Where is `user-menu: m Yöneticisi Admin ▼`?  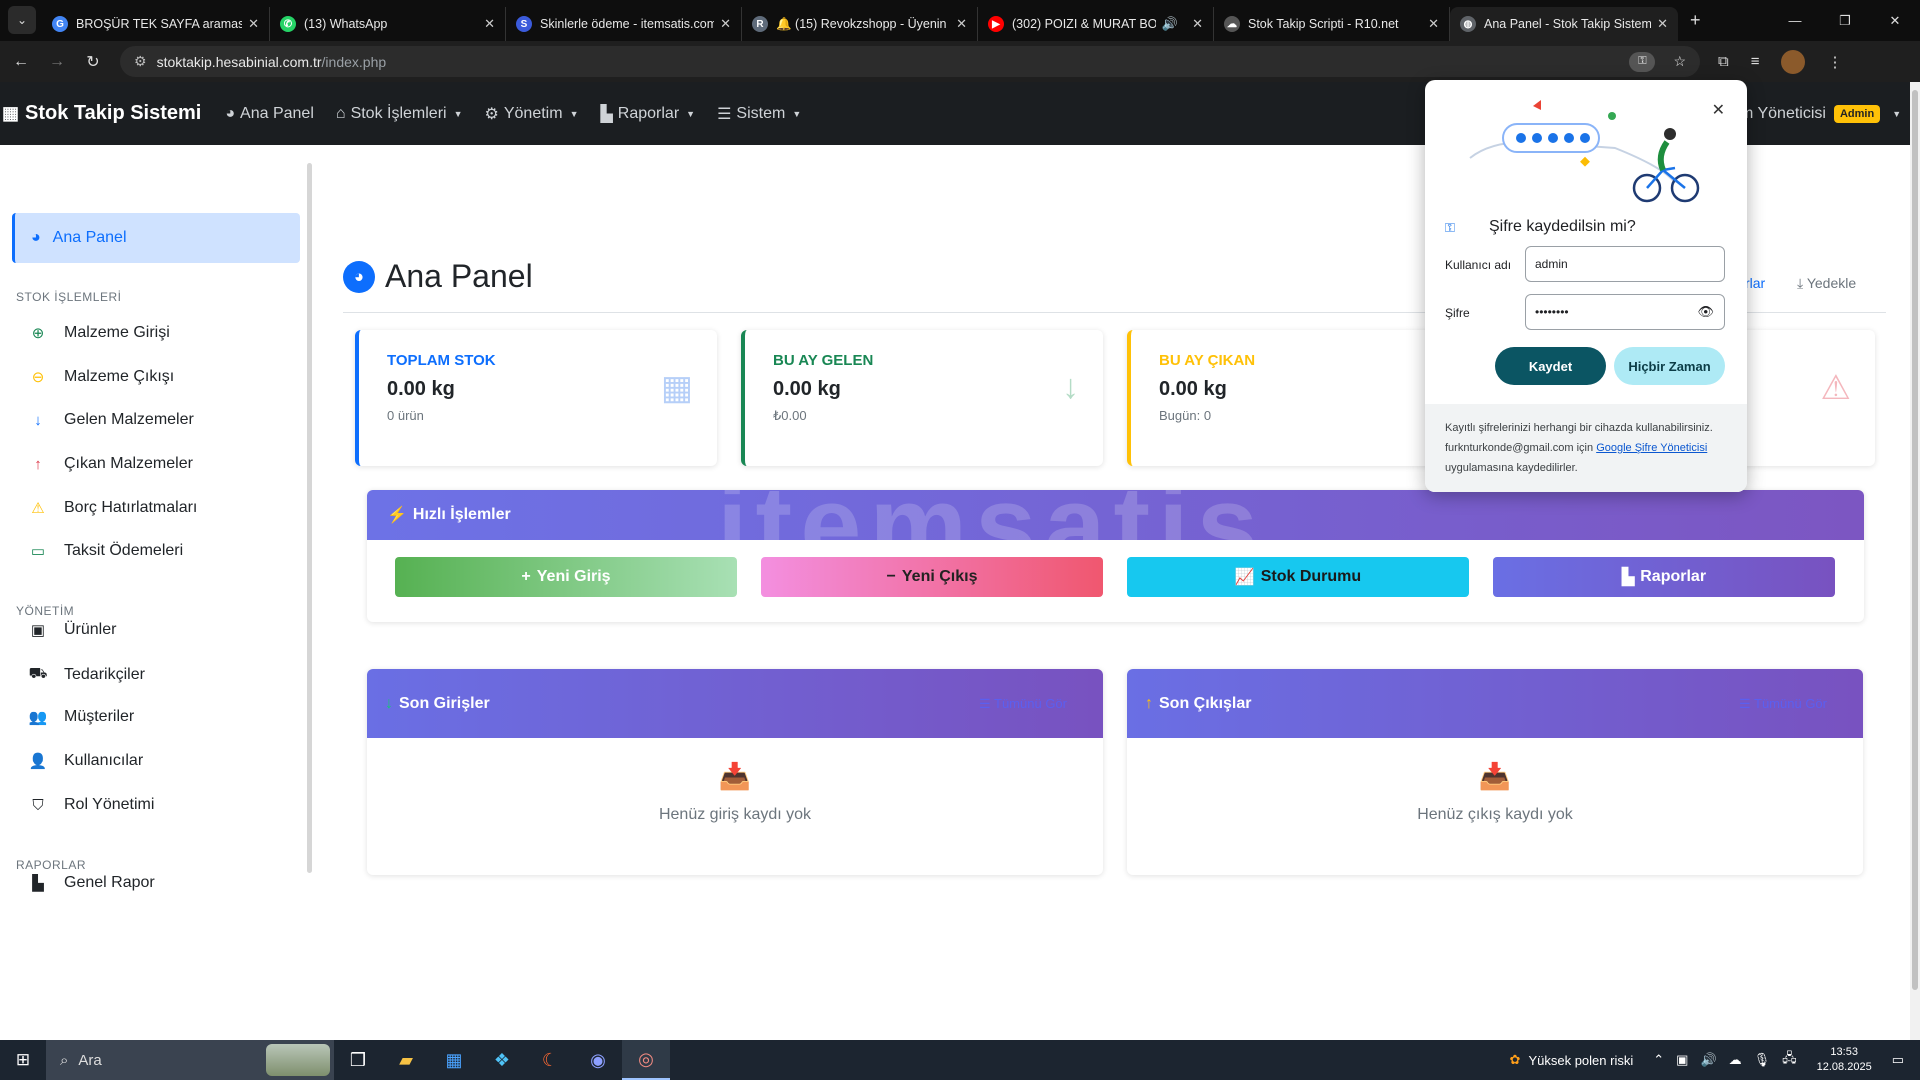 user-menu: m Yöneticisi Admin ▼ is located at coordinates (1820, 113).